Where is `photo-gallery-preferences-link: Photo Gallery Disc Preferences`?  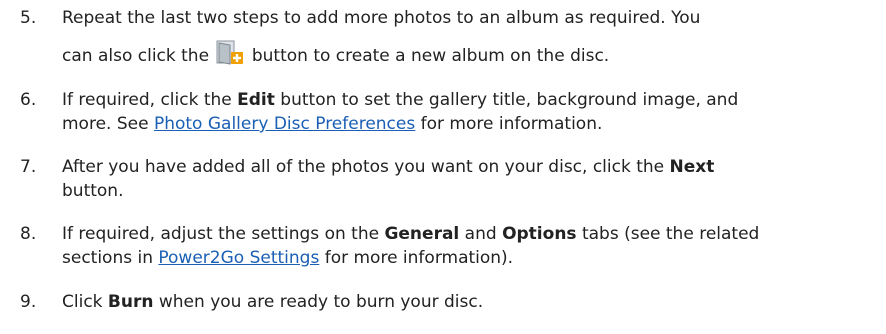 photo-gallery-preferences-link: Photo Gallery Disc Preferences is located at coordinates (284, 124).